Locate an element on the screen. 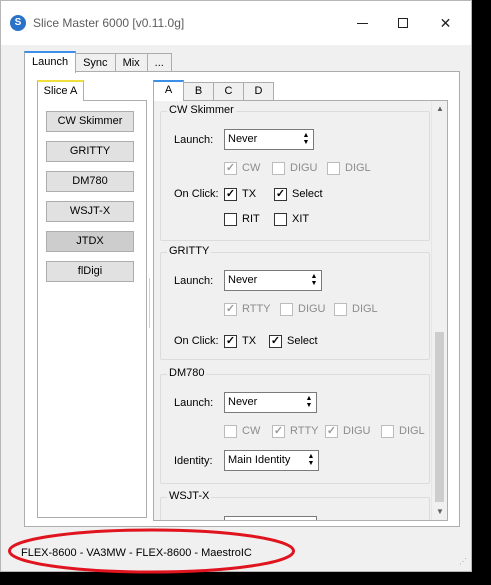  minimize-icon is located at coordinates (362, 23).